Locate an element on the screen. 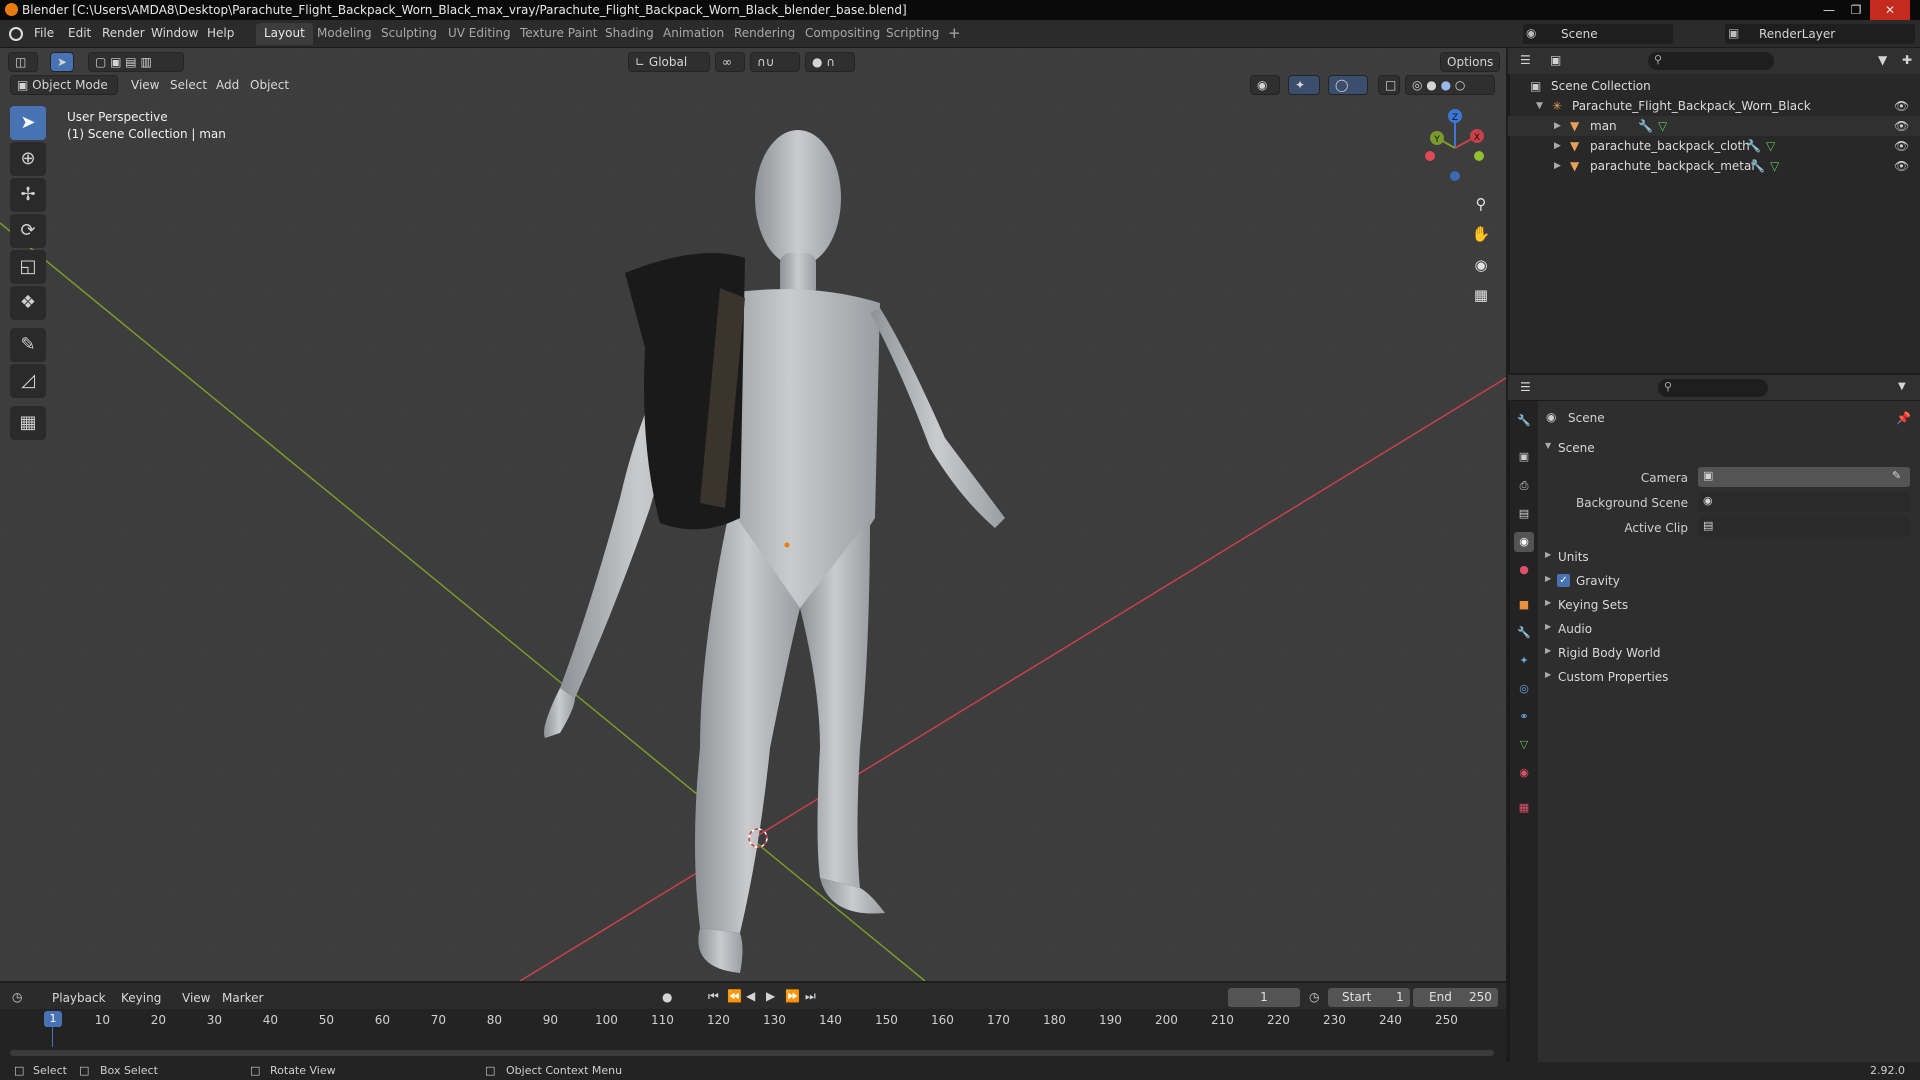 The width and height of the screenshot is (1920, 1080). end-frame-field: End 250 is located at coordinates (1455, 997).